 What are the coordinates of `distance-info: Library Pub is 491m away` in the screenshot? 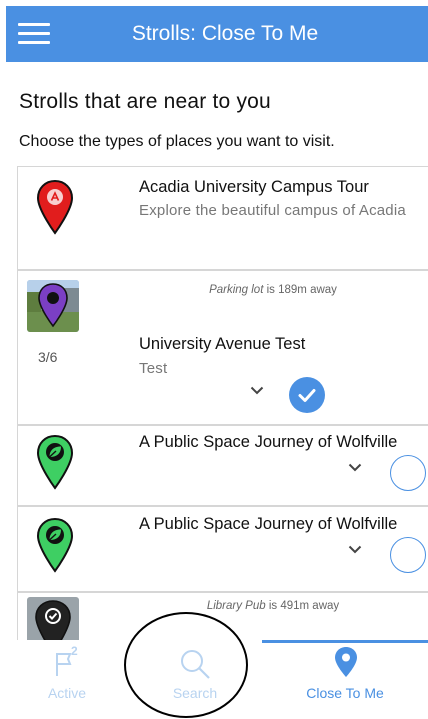 It's located at (273, 606).